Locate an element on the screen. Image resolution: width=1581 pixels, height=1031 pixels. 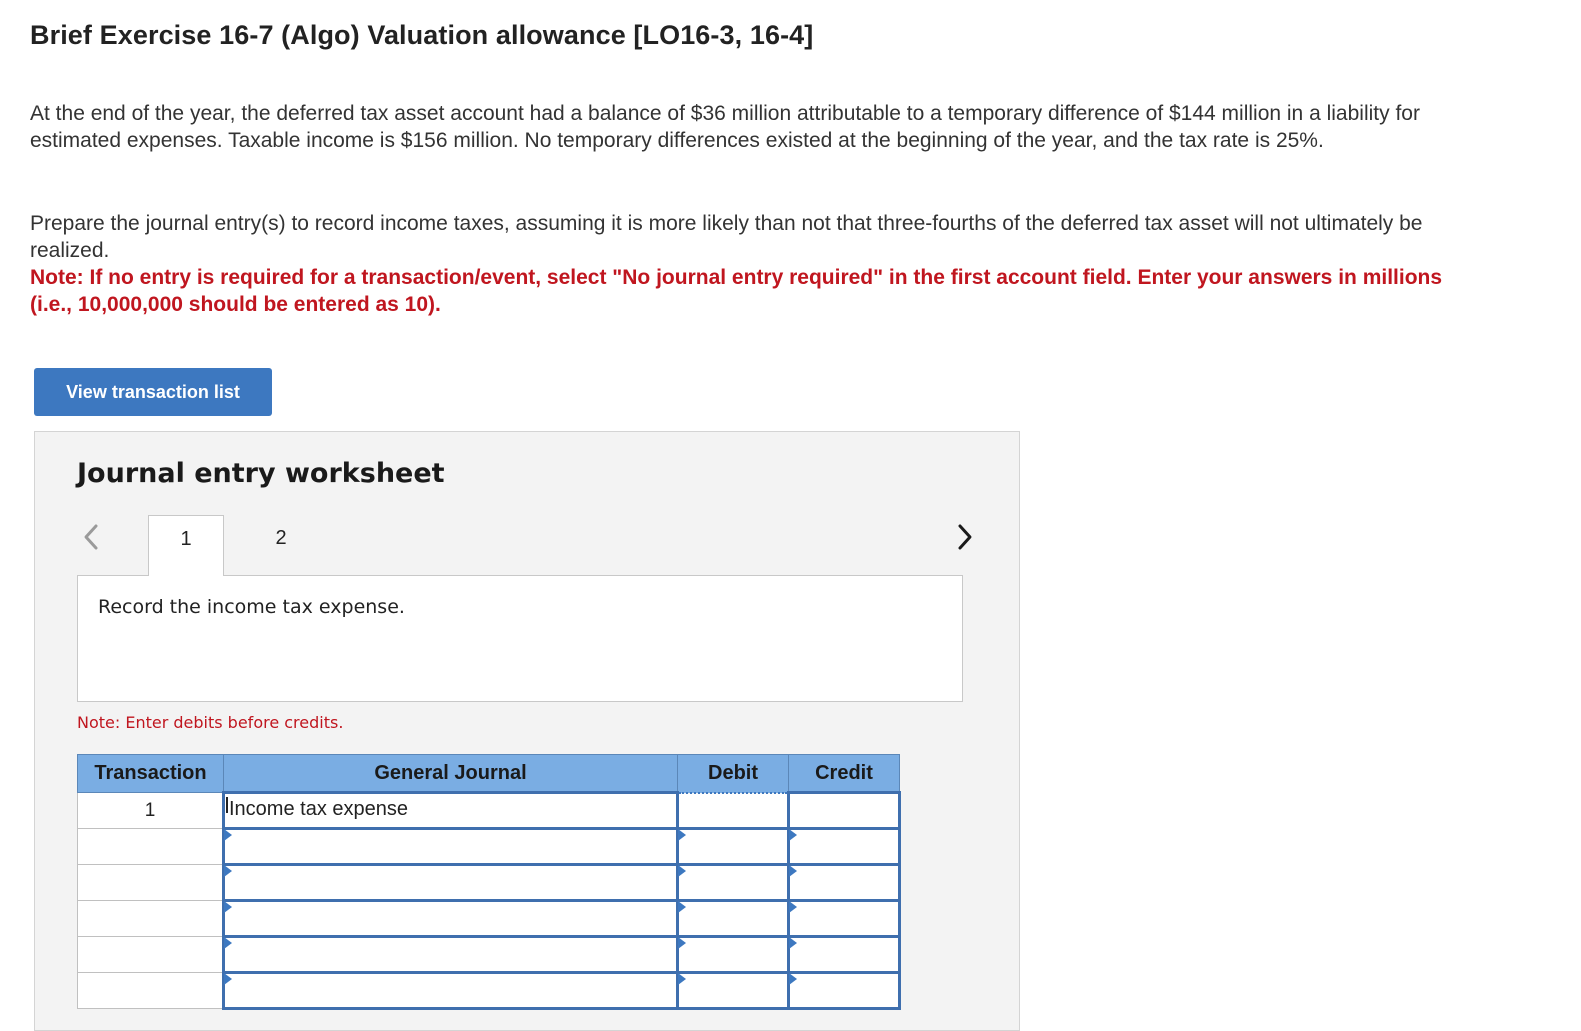
chevron-right-icon is located at coordinates (965, 537).